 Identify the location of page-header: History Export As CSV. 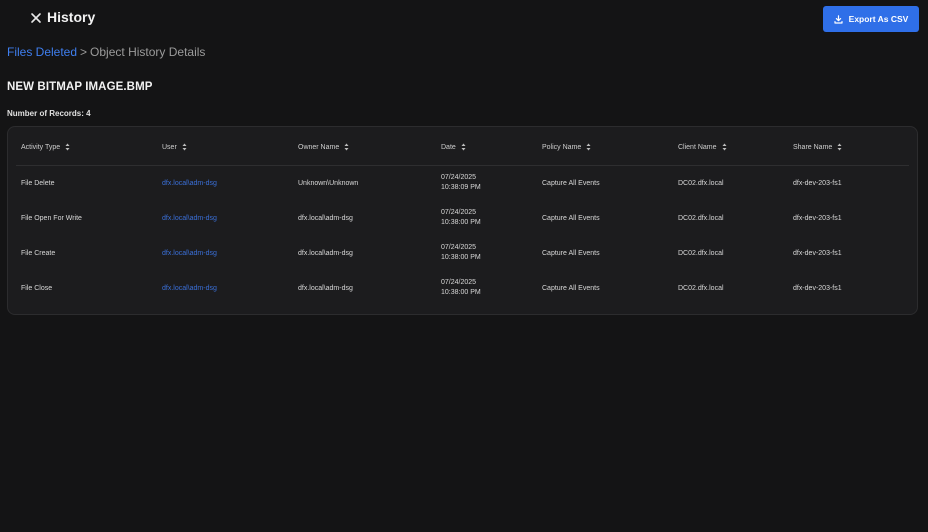
(464, 19).